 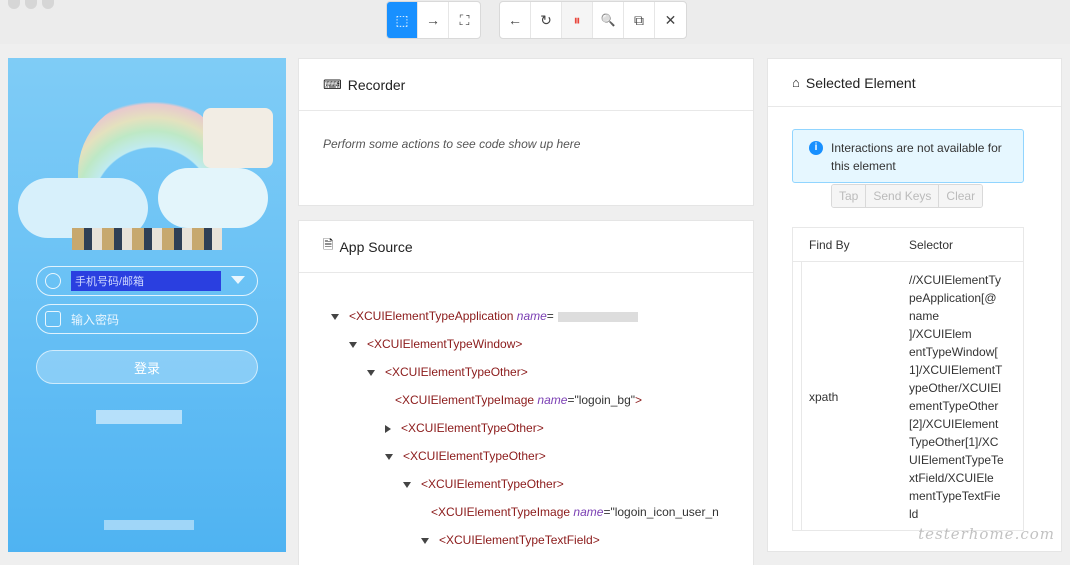 What do you see at coordinates (940, 334) in the screenshot?
I see `selector-line: ]/XCUIElem` at bounding box center [940, 334].